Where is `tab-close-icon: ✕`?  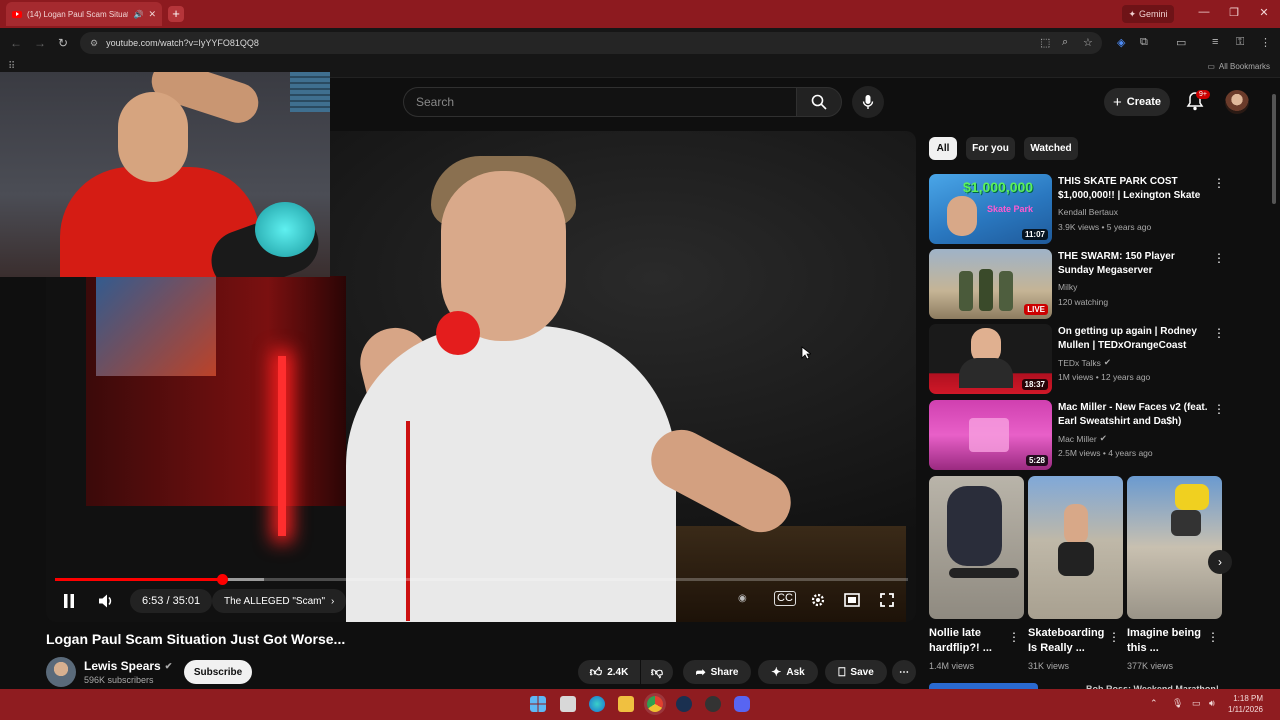 tab-close-icon: ✕ is located at coordinates (152, 14).